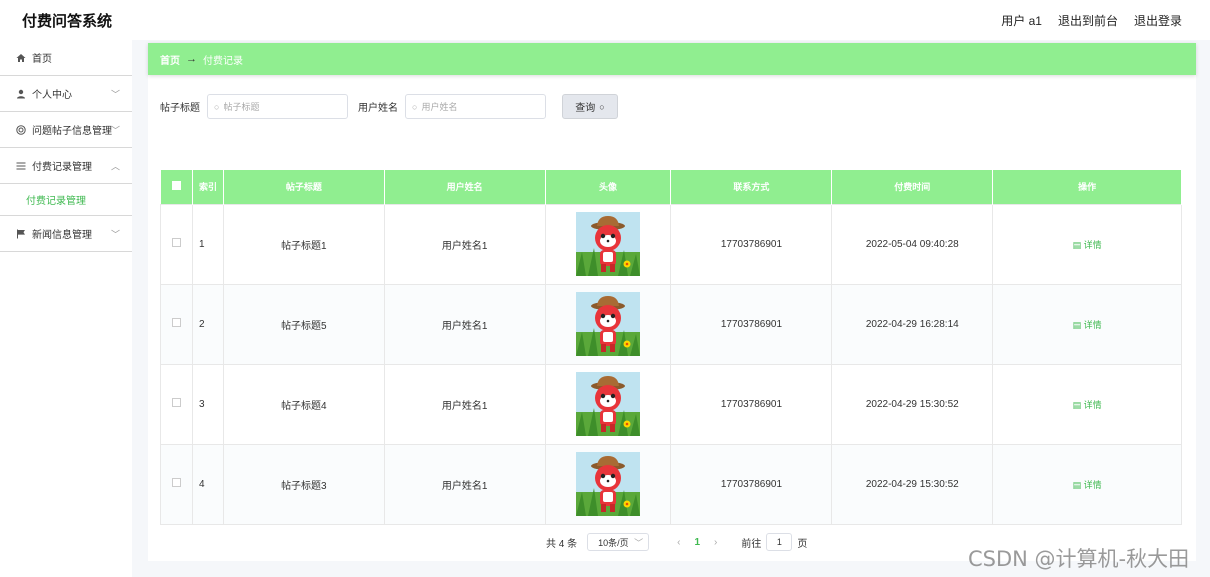 The image size is (1210, 577). I want to click on logout-link: 退出登录, so click(1158, 20).